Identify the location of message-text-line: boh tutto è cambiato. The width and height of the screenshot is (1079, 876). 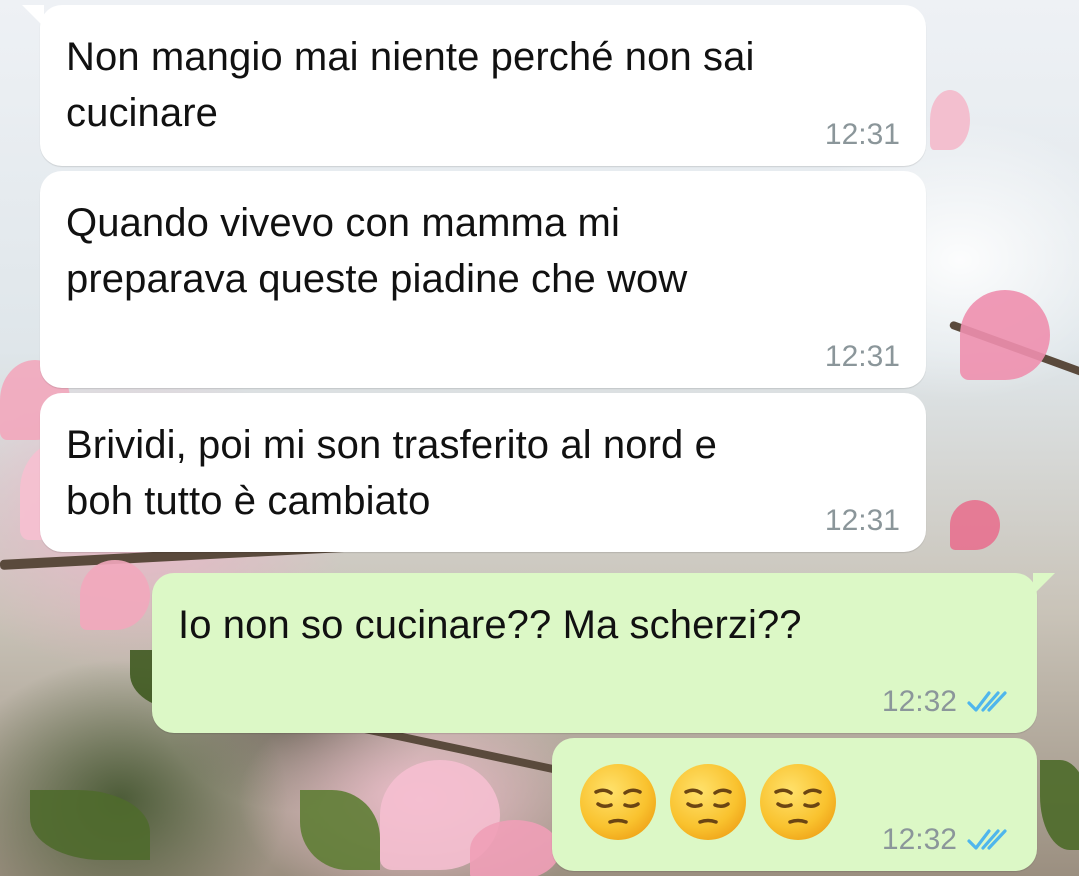
(248, 501).